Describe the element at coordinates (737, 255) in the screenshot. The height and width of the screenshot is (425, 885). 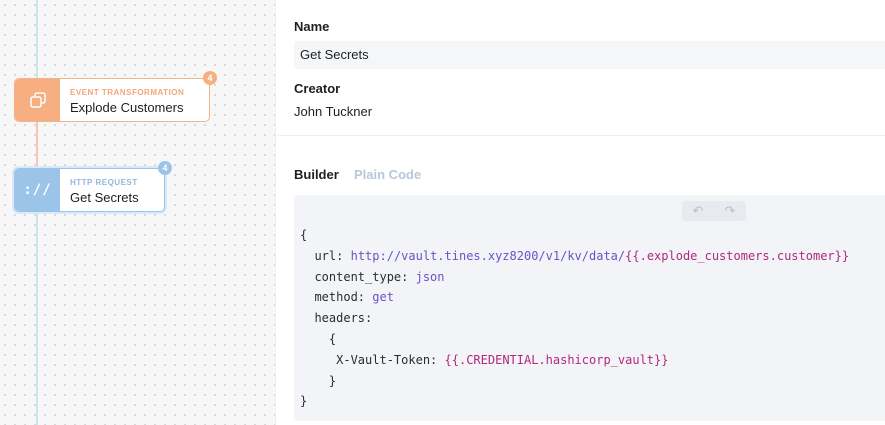
I see `code-template-url: {{.explode_customers.customer}}` at that location.